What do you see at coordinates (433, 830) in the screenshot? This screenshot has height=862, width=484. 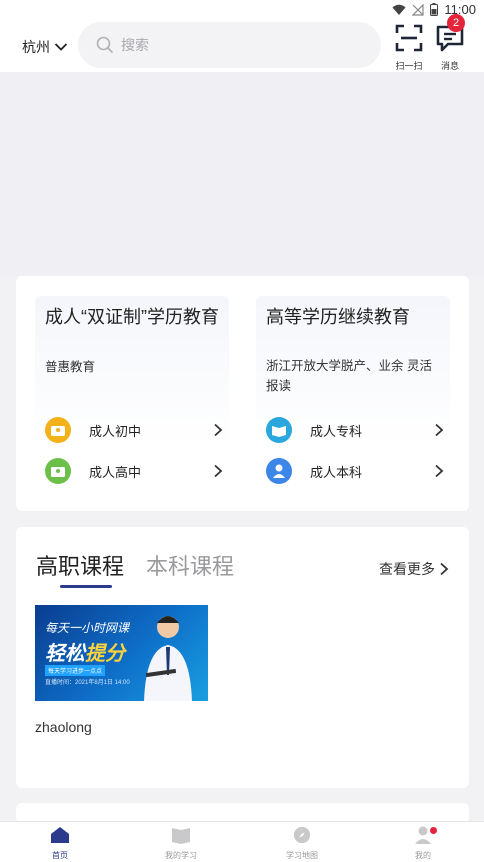 I see `notification-dot` at bounding box center [433, 830].